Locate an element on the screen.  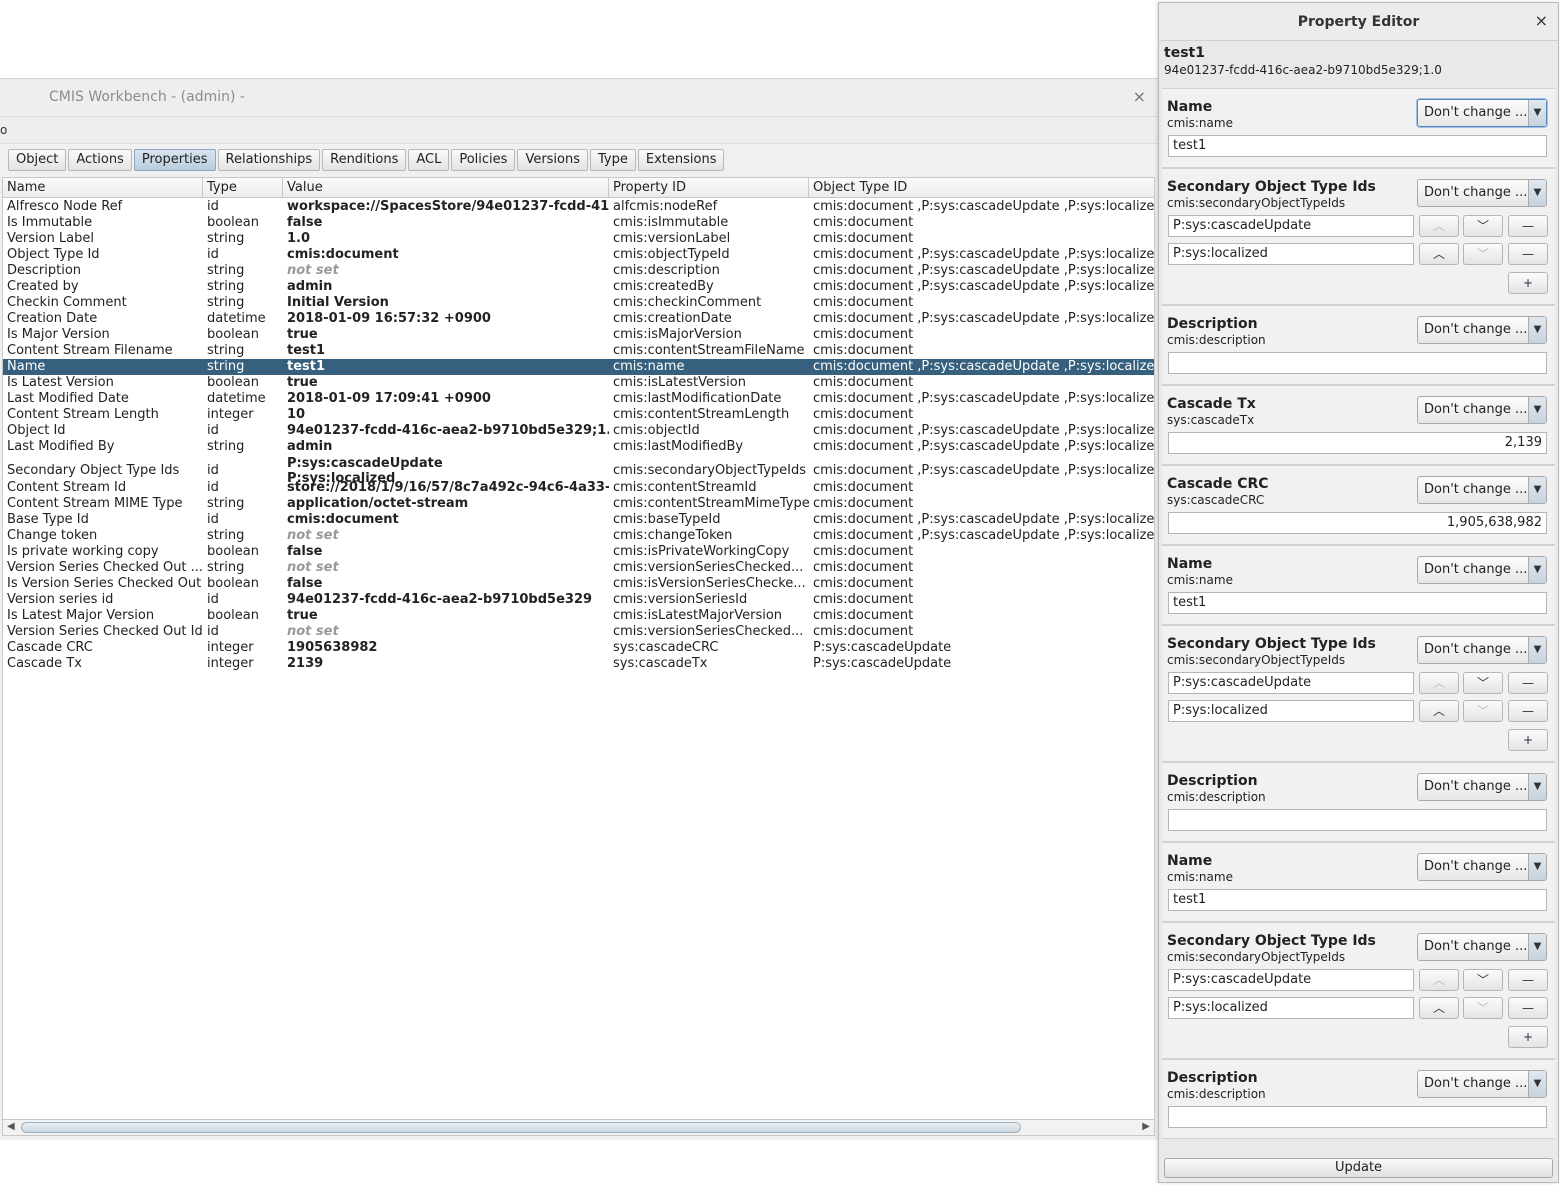
number-field: 2,139 is located at coordinates (1357, 443).